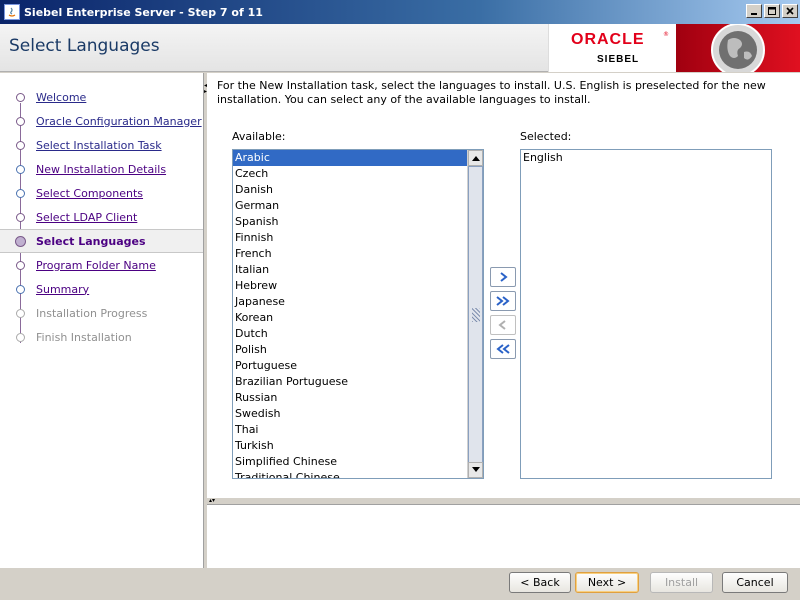 This screenshot has width=800, height=600. What do you see at coordinates (358, 366) in the screenshot?
I see `available-language-item: Portuguese` at bounding box center [358, 366].